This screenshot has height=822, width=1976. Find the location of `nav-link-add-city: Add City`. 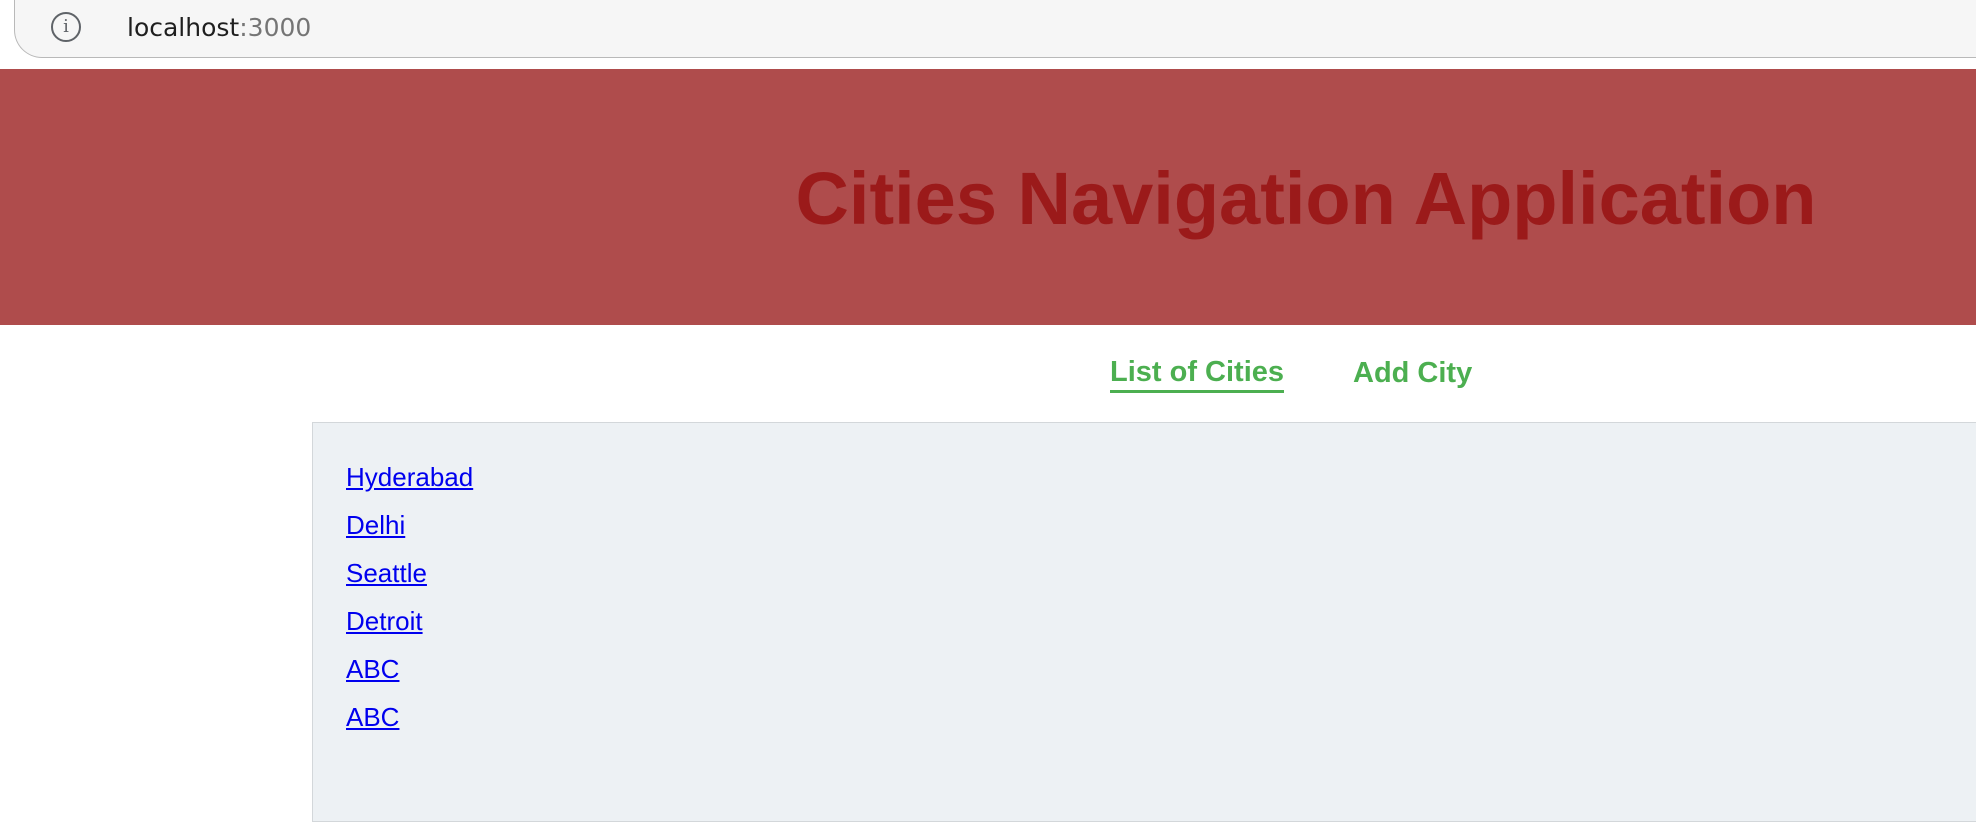

nav-link-add-city: Add City is located at coordinates (1412, 373).